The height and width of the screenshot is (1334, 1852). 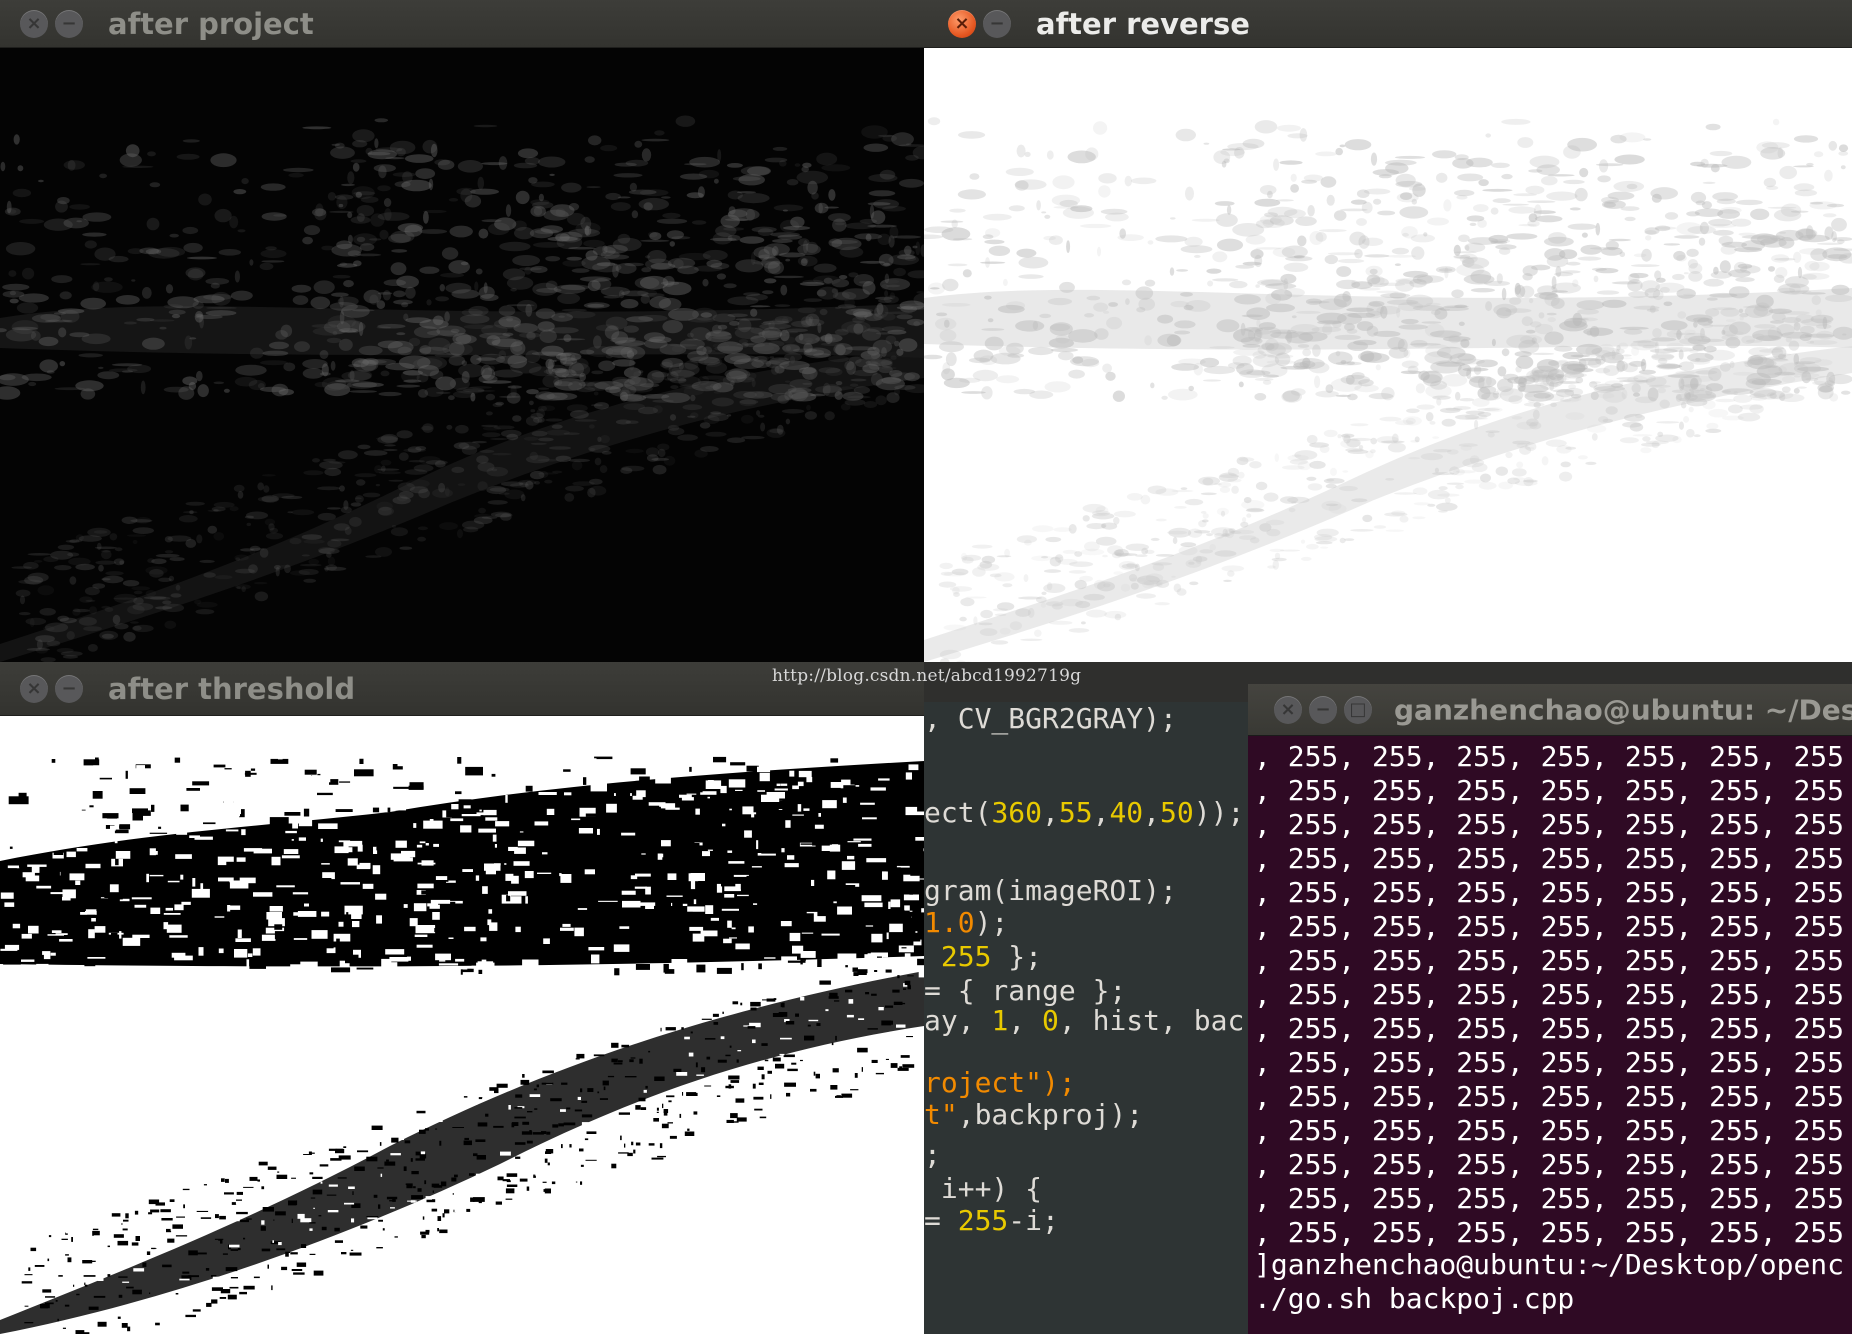 I want to click on after-reverse-titlebar: × − after reverse, so click(x=1388, y=24).